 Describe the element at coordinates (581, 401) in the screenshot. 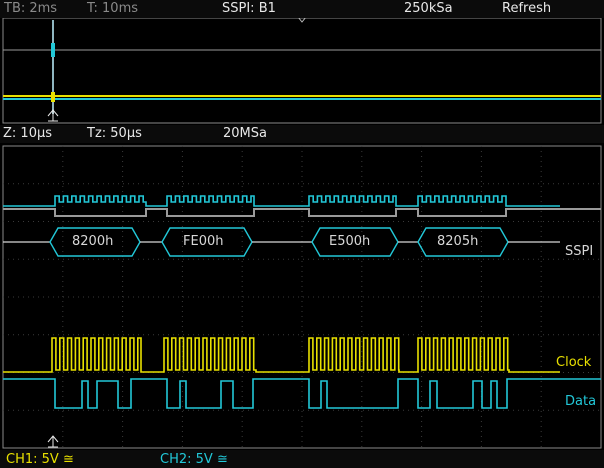

I see `data-channel-label: Data` at that location.